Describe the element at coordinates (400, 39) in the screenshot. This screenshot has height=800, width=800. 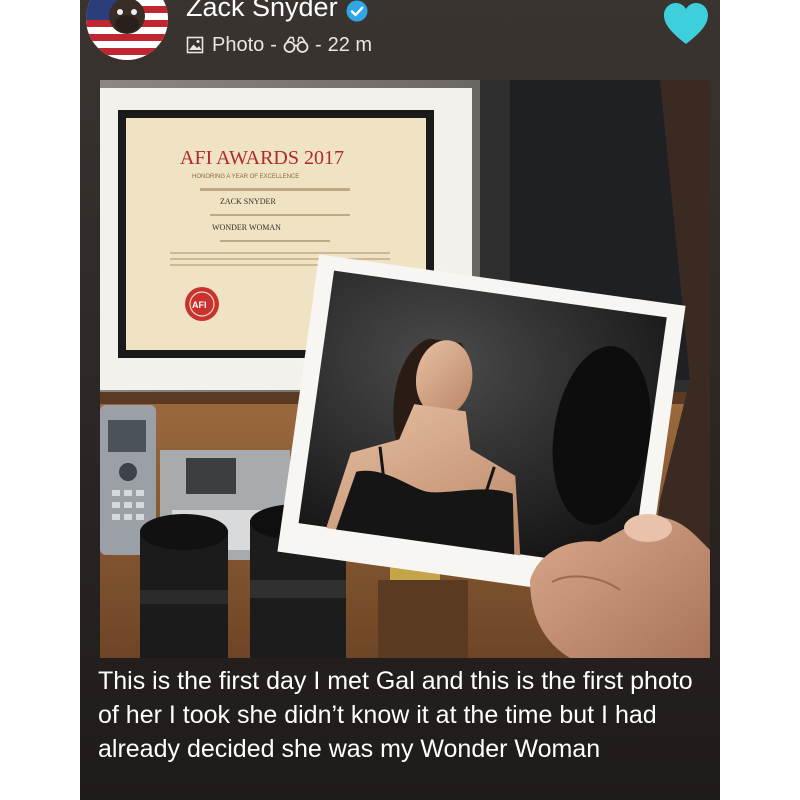
I see `post-header: Zack Snyder Photo - - 22 m` at that location.